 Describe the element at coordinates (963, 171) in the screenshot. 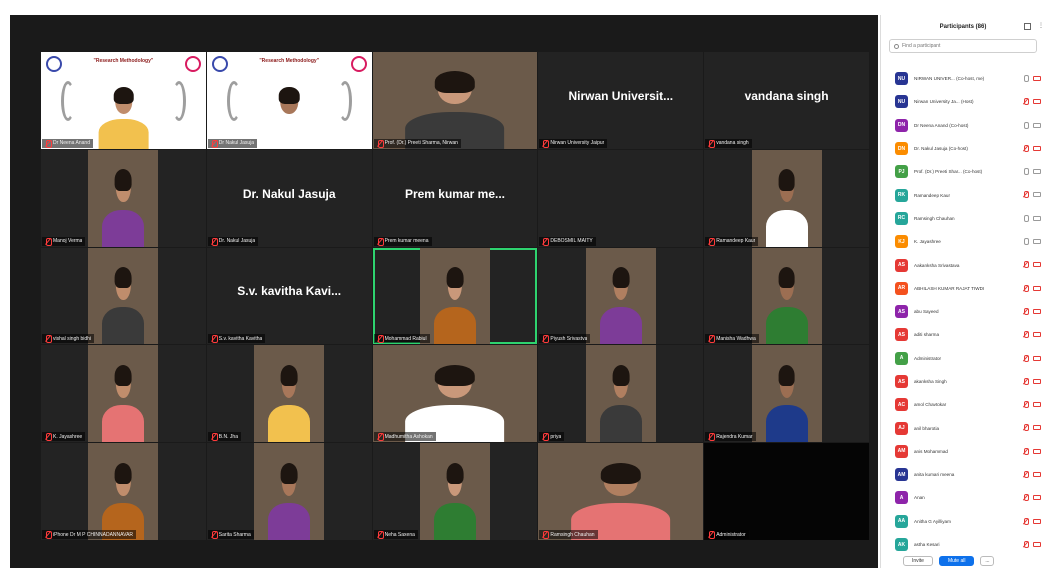

I see `participant-row: PJ Prof. (Dr.) Preeti Shar... (Co-host)` at that location.